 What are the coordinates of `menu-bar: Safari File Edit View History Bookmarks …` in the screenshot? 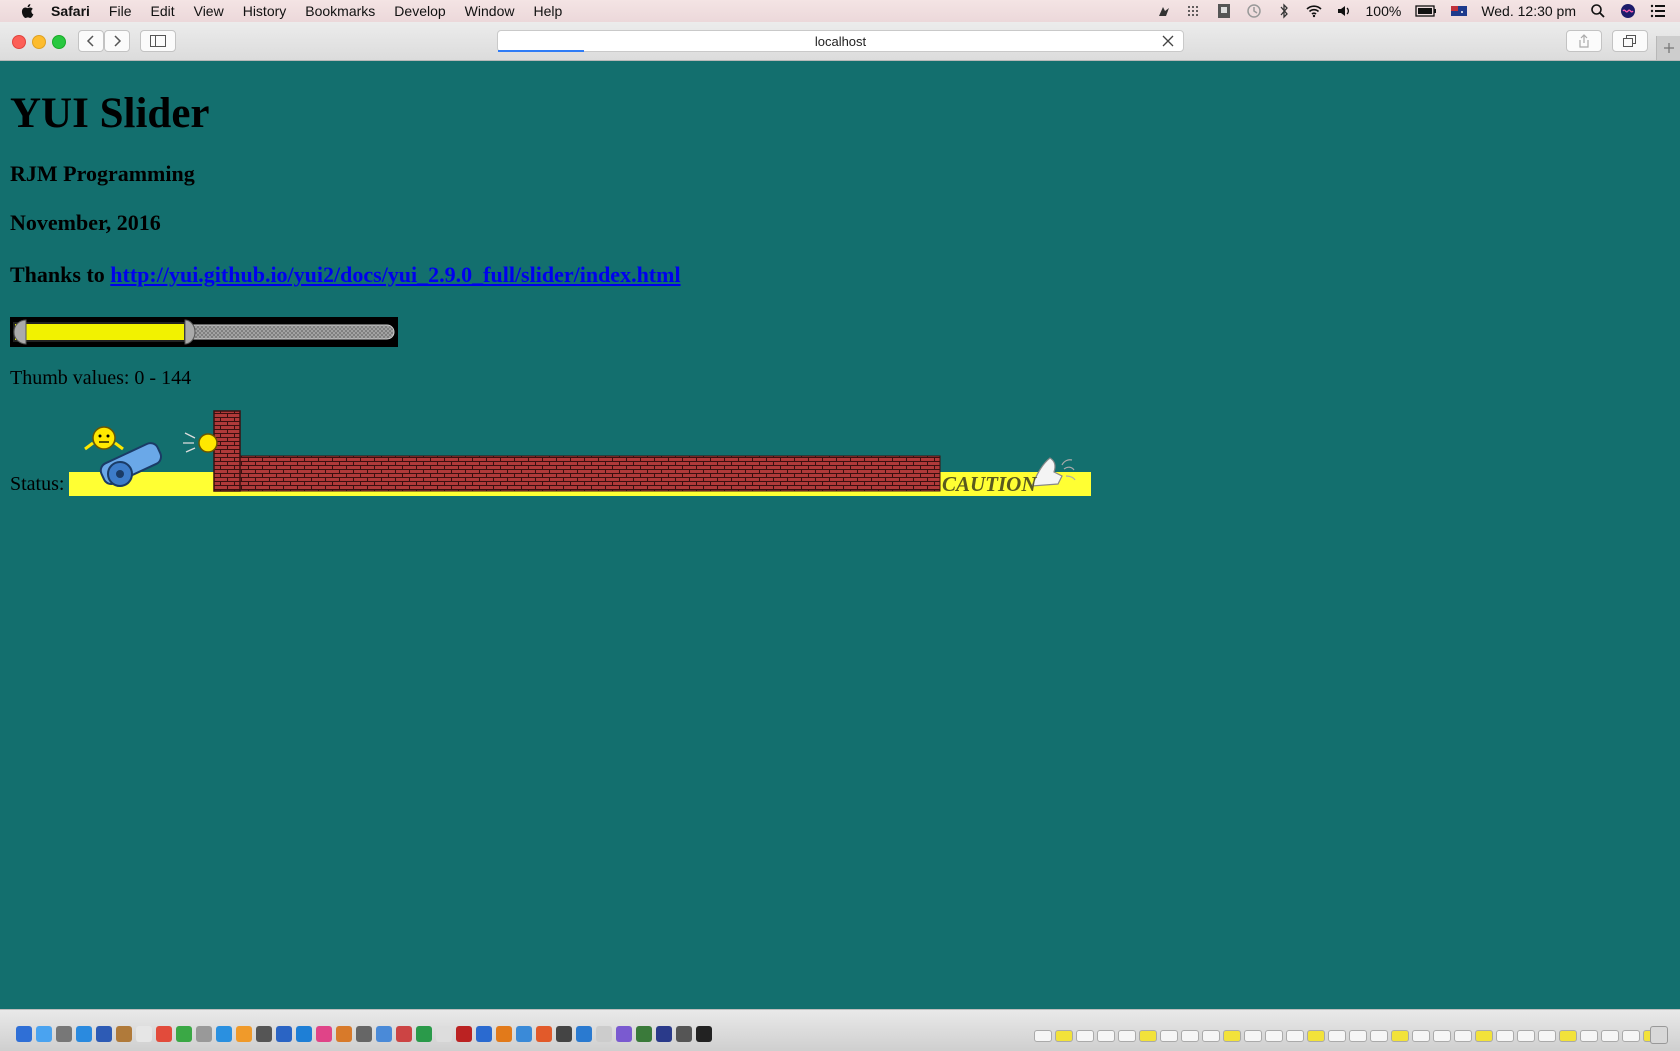 It's located at (840, 11).